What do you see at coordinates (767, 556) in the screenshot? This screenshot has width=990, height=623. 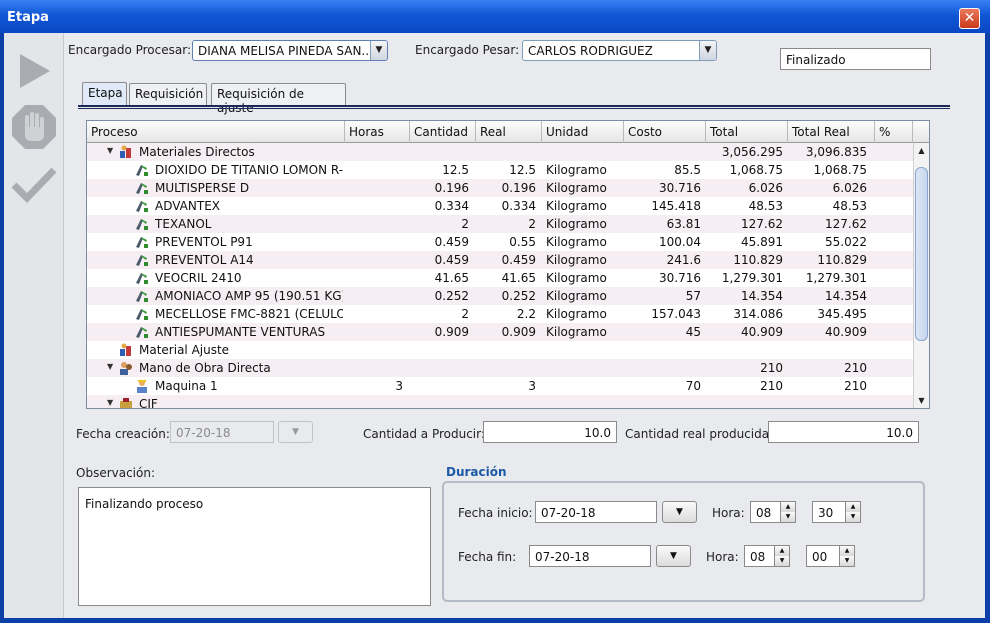 I see `hora-fin-spinner: 08 ▲ ▼` at bounding box center [767, 556].